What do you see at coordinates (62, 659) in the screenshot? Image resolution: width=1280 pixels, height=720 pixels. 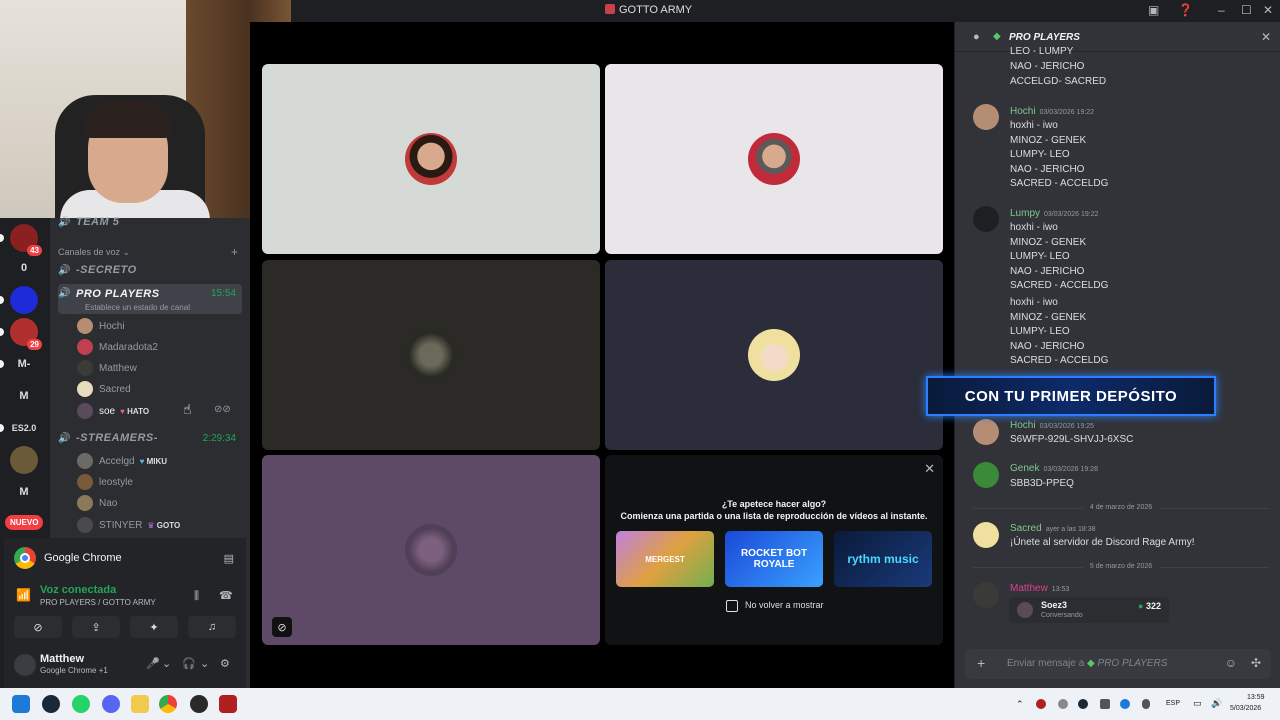 I see `user-name: Matthew` at bounding box center [62, 659].